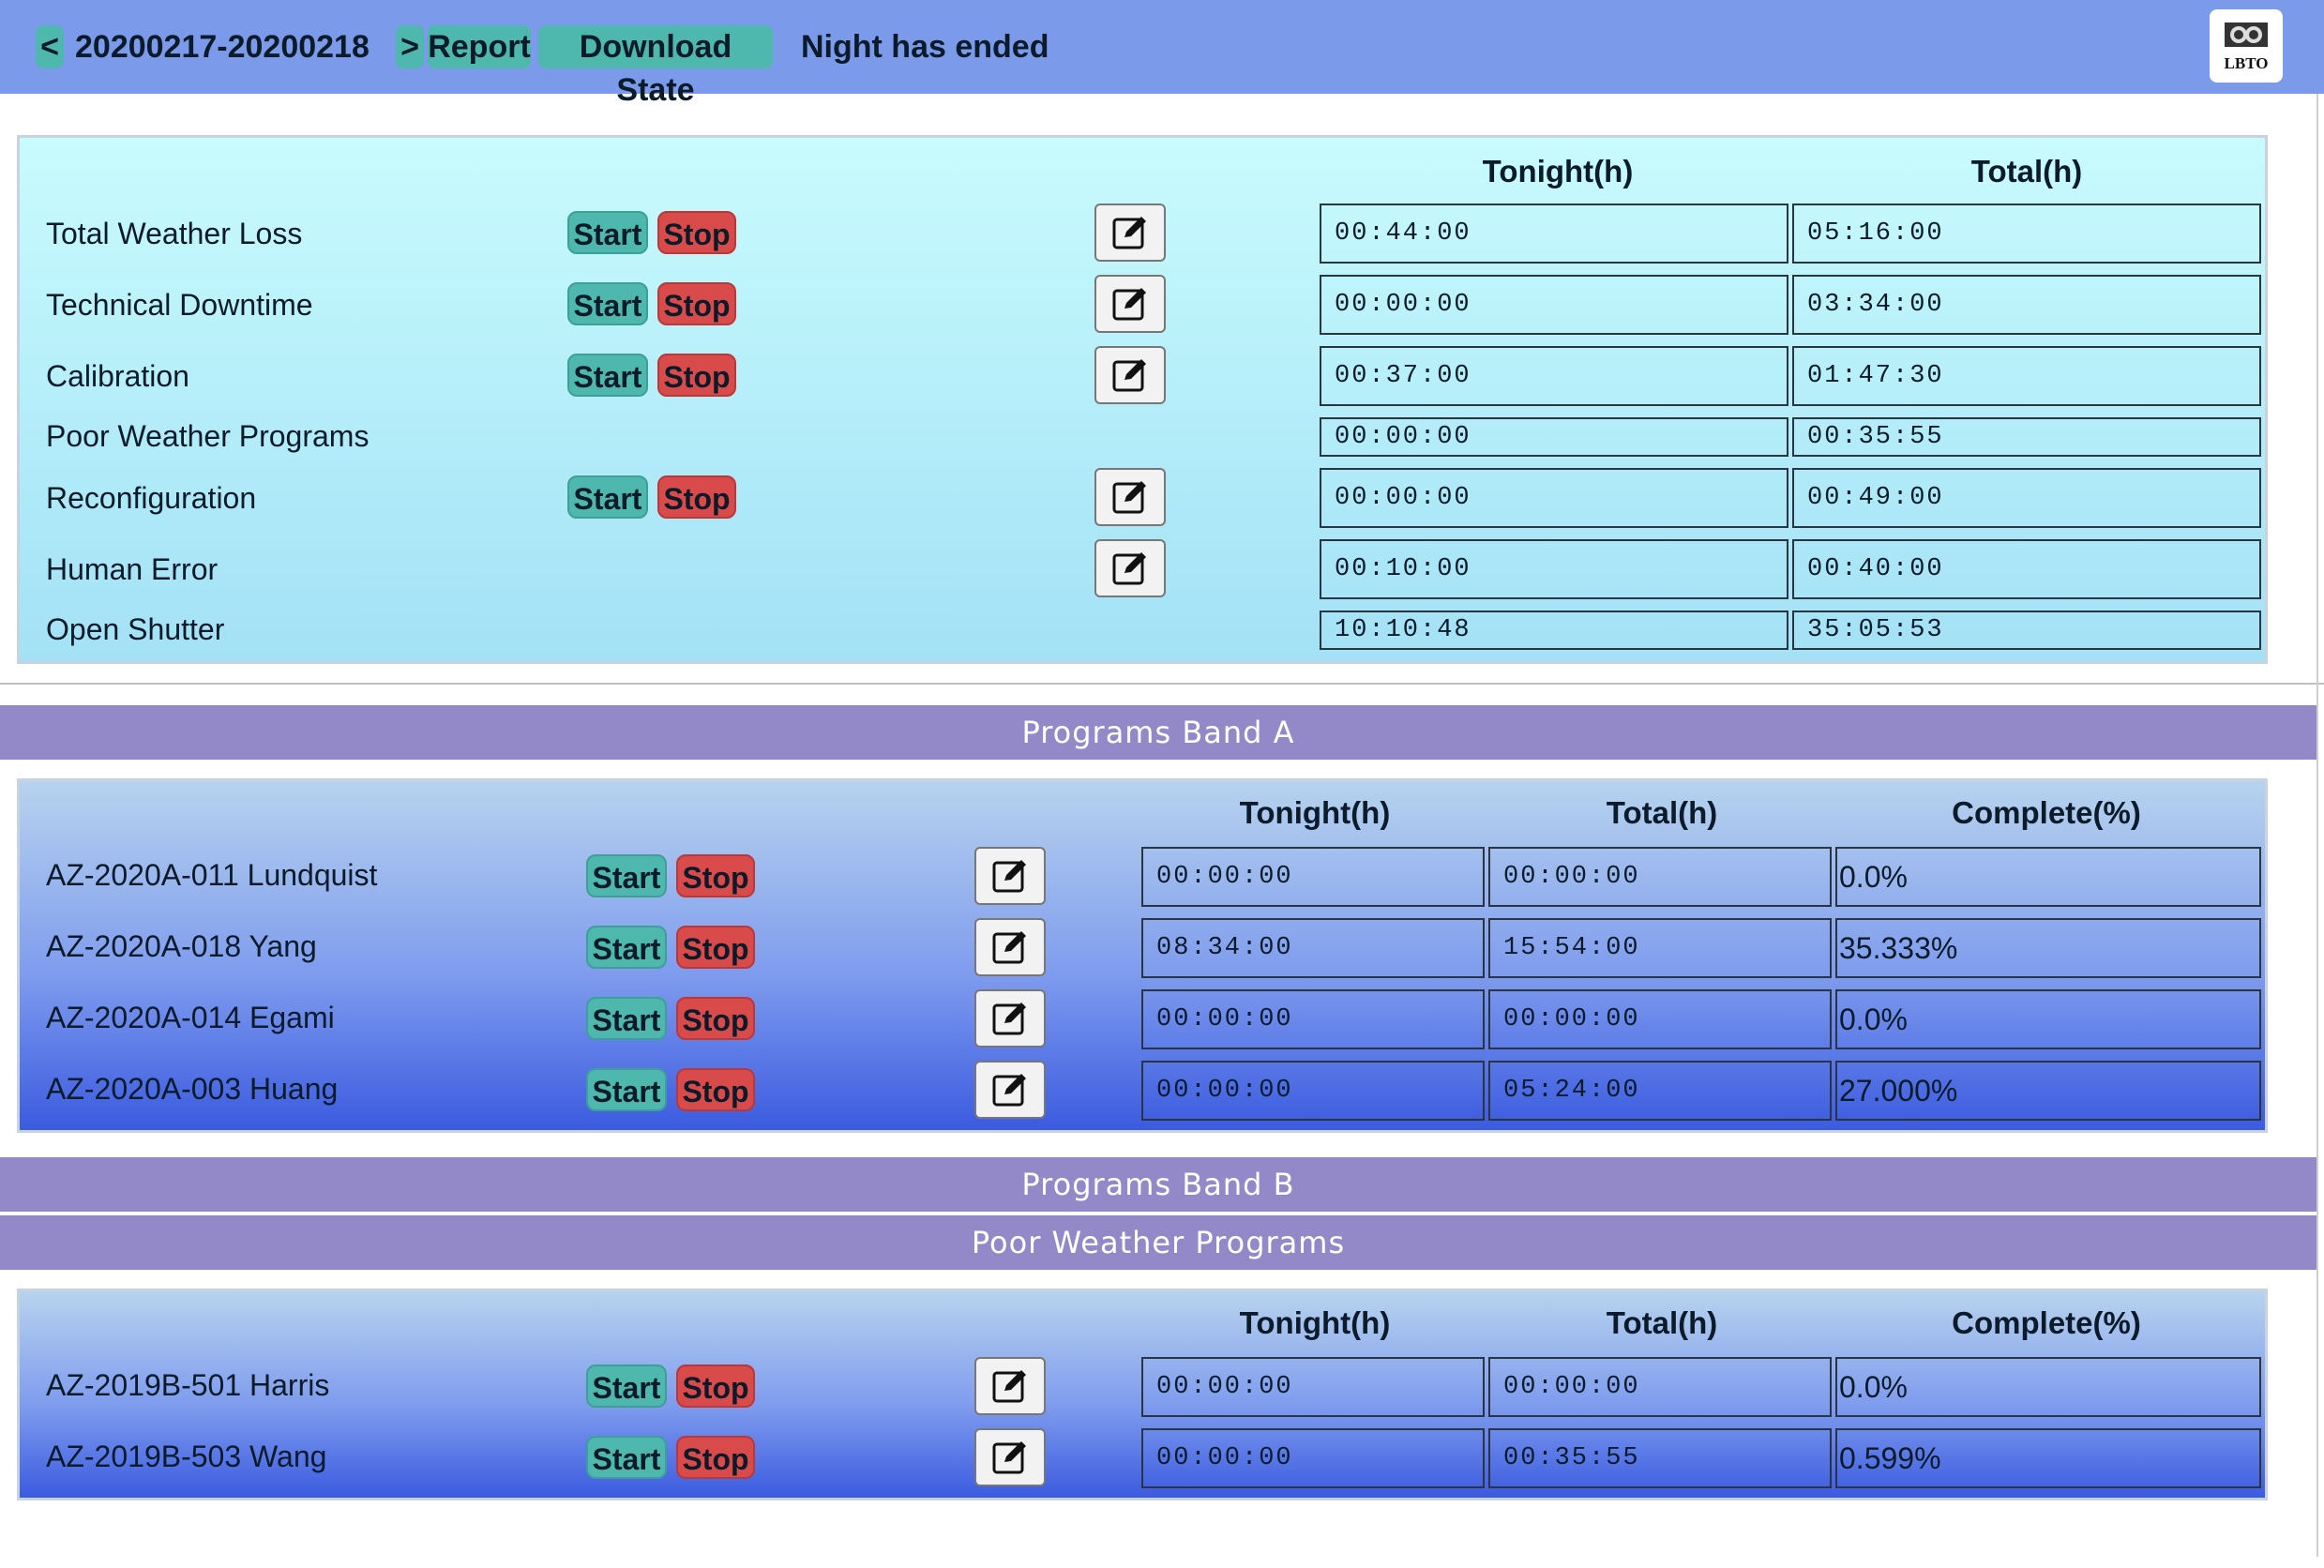 Image resolution: width=2324 pixels, height=1568 pixels. What do you see at coordinates (1660, 1091) in the screenshot?
I see `program-total-field: 05:24:00` at bounding box center [1660, 1091].